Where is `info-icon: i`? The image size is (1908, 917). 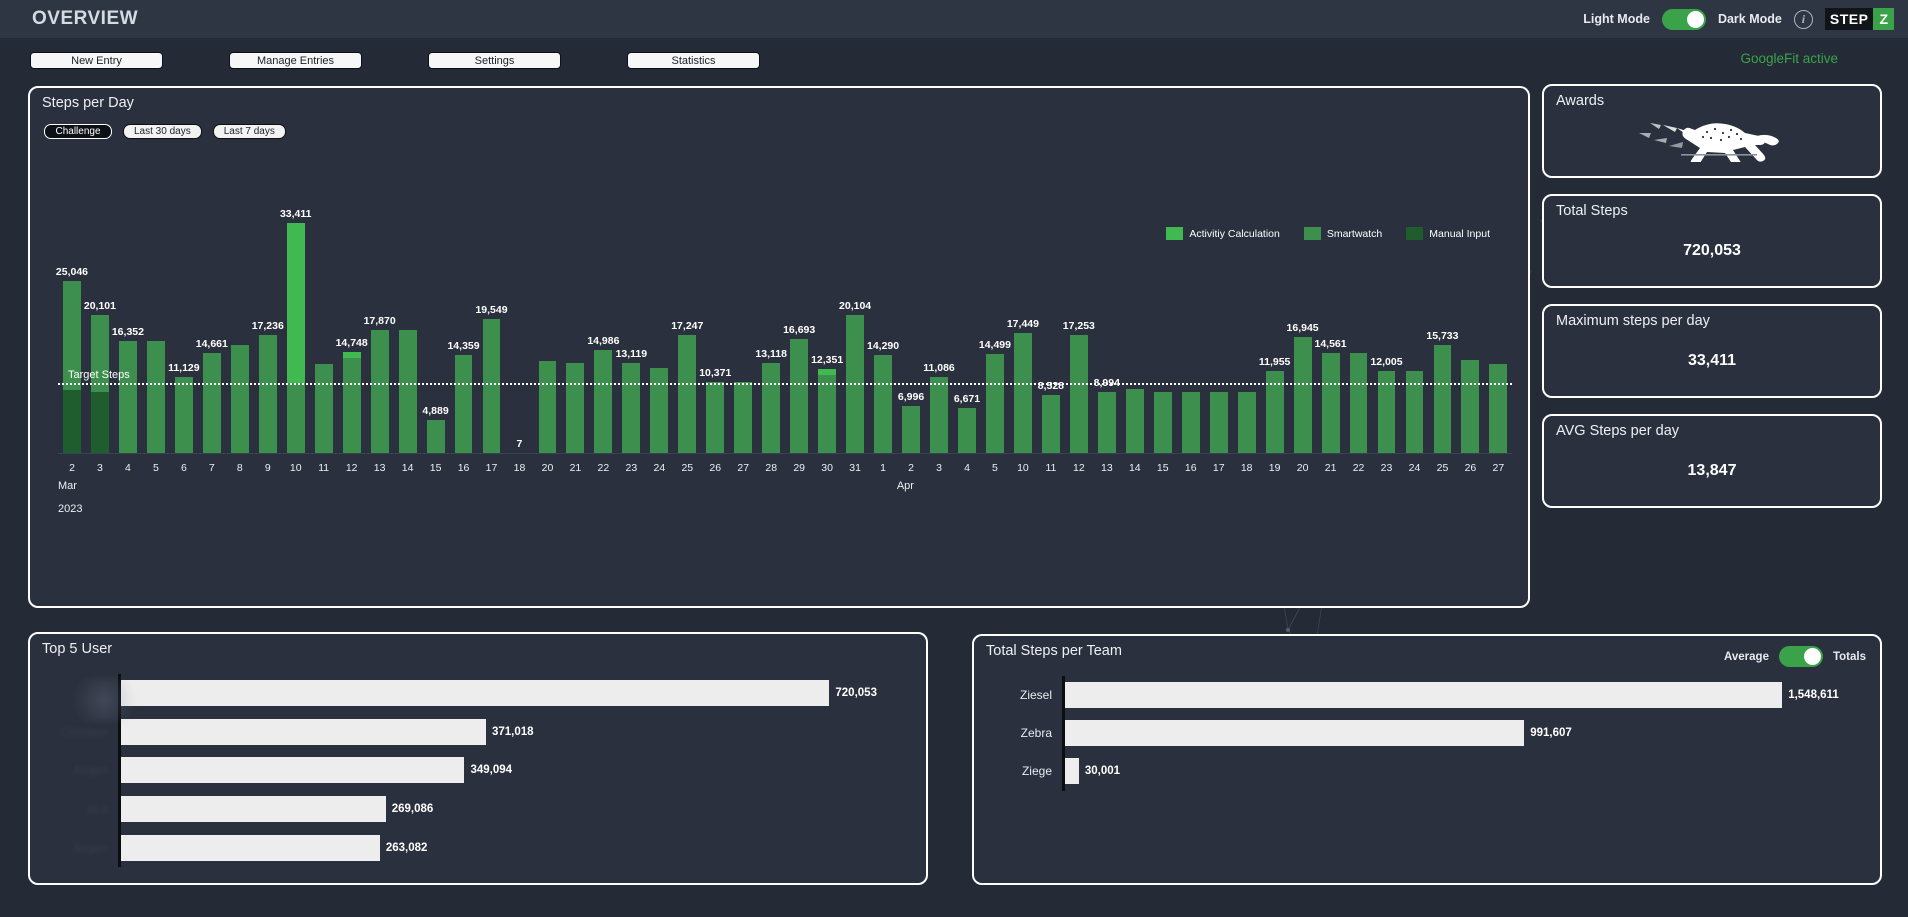 info-icon: i is located at coordinates (1803, 19).